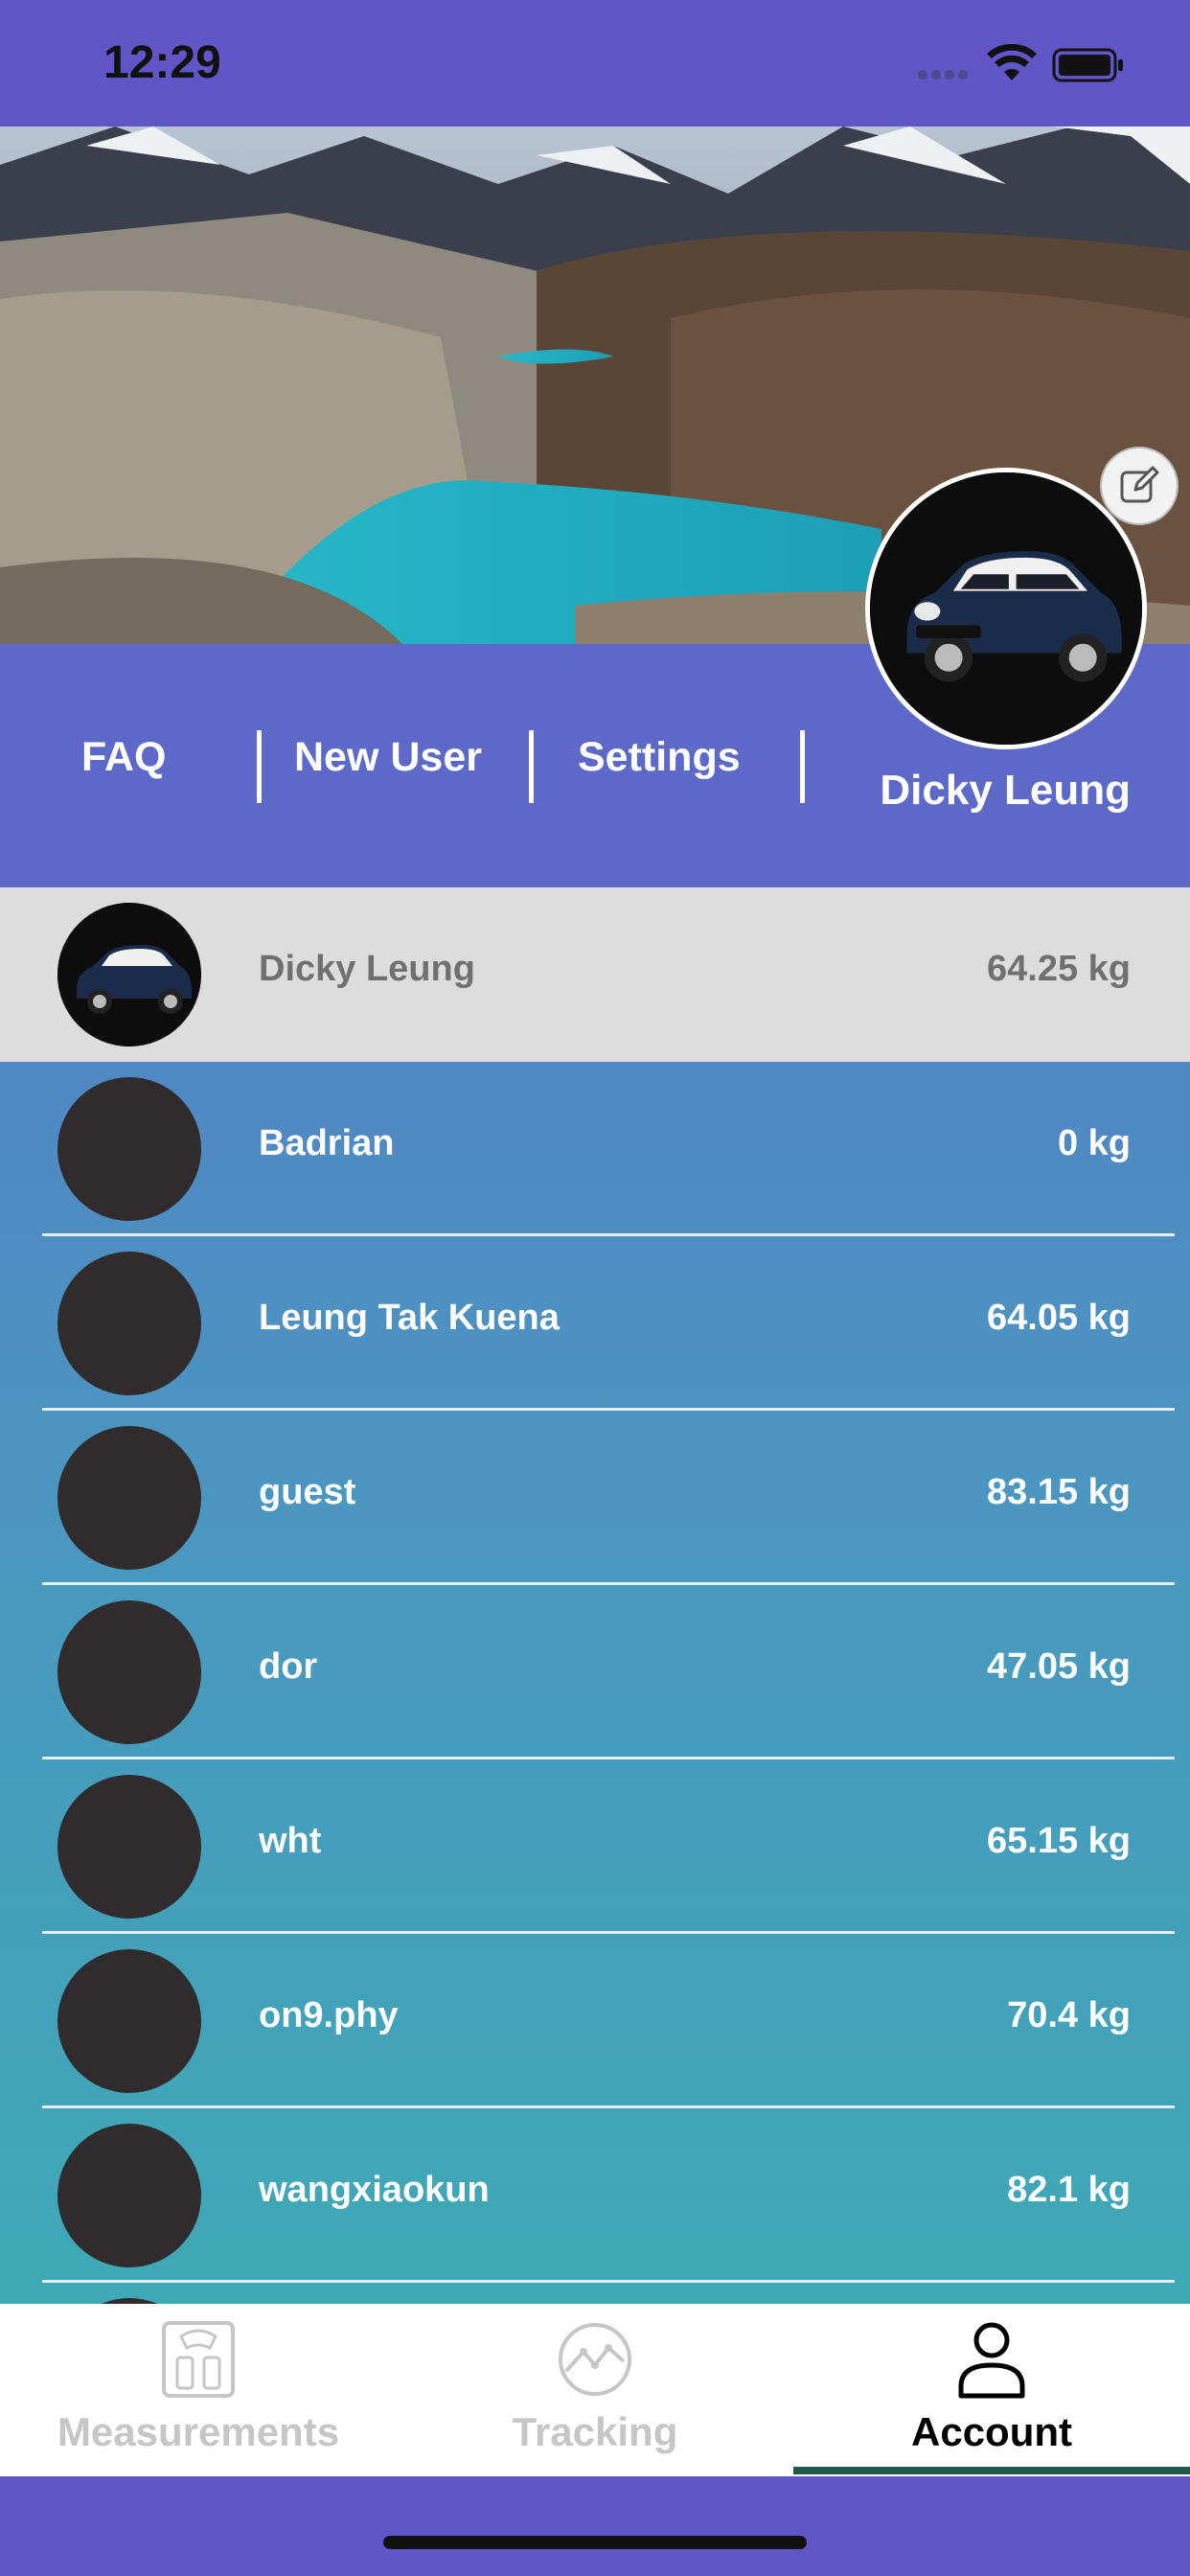 The height and width of the screenshot is (2576, 1190). Describe the element at coordinates (595, 1672) in the screenshot. I see `user-row: dor 47.05 kg` at that location.